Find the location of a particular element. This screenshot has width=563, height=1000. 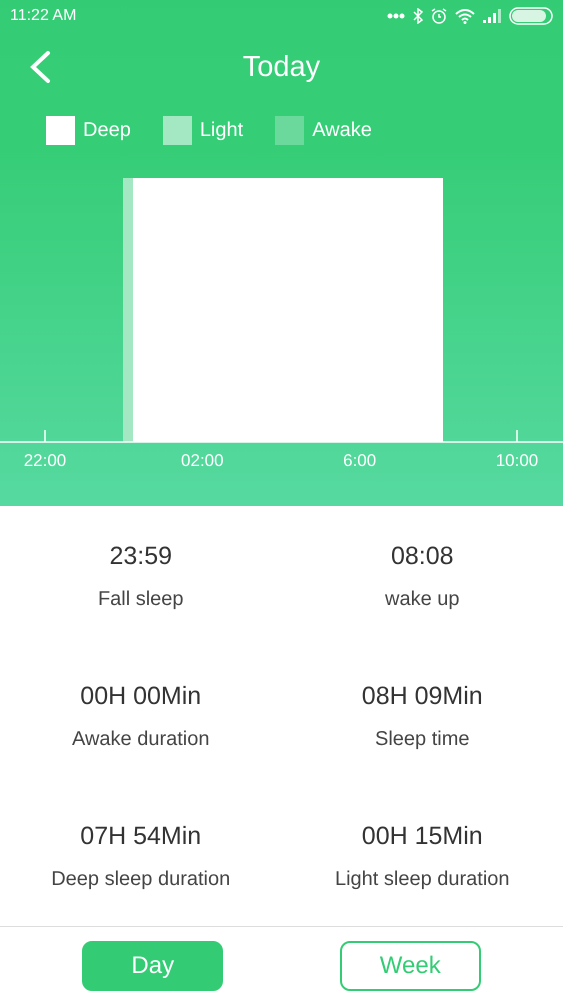

stat-label: wake up is located at coordinates (422, 599).